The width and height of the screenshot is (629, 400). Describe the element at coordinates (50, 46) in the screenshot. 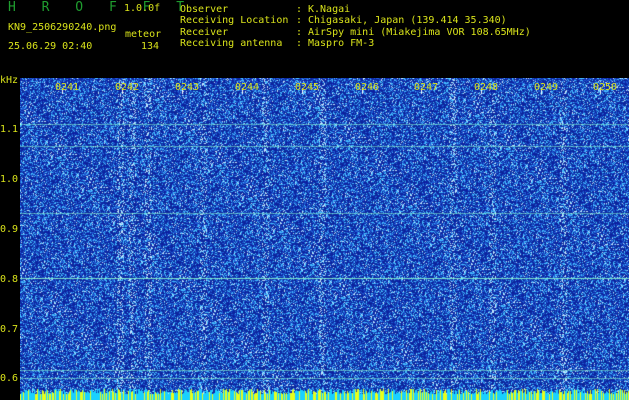

I see `date-time: 25.06.29 02:40` at that location.